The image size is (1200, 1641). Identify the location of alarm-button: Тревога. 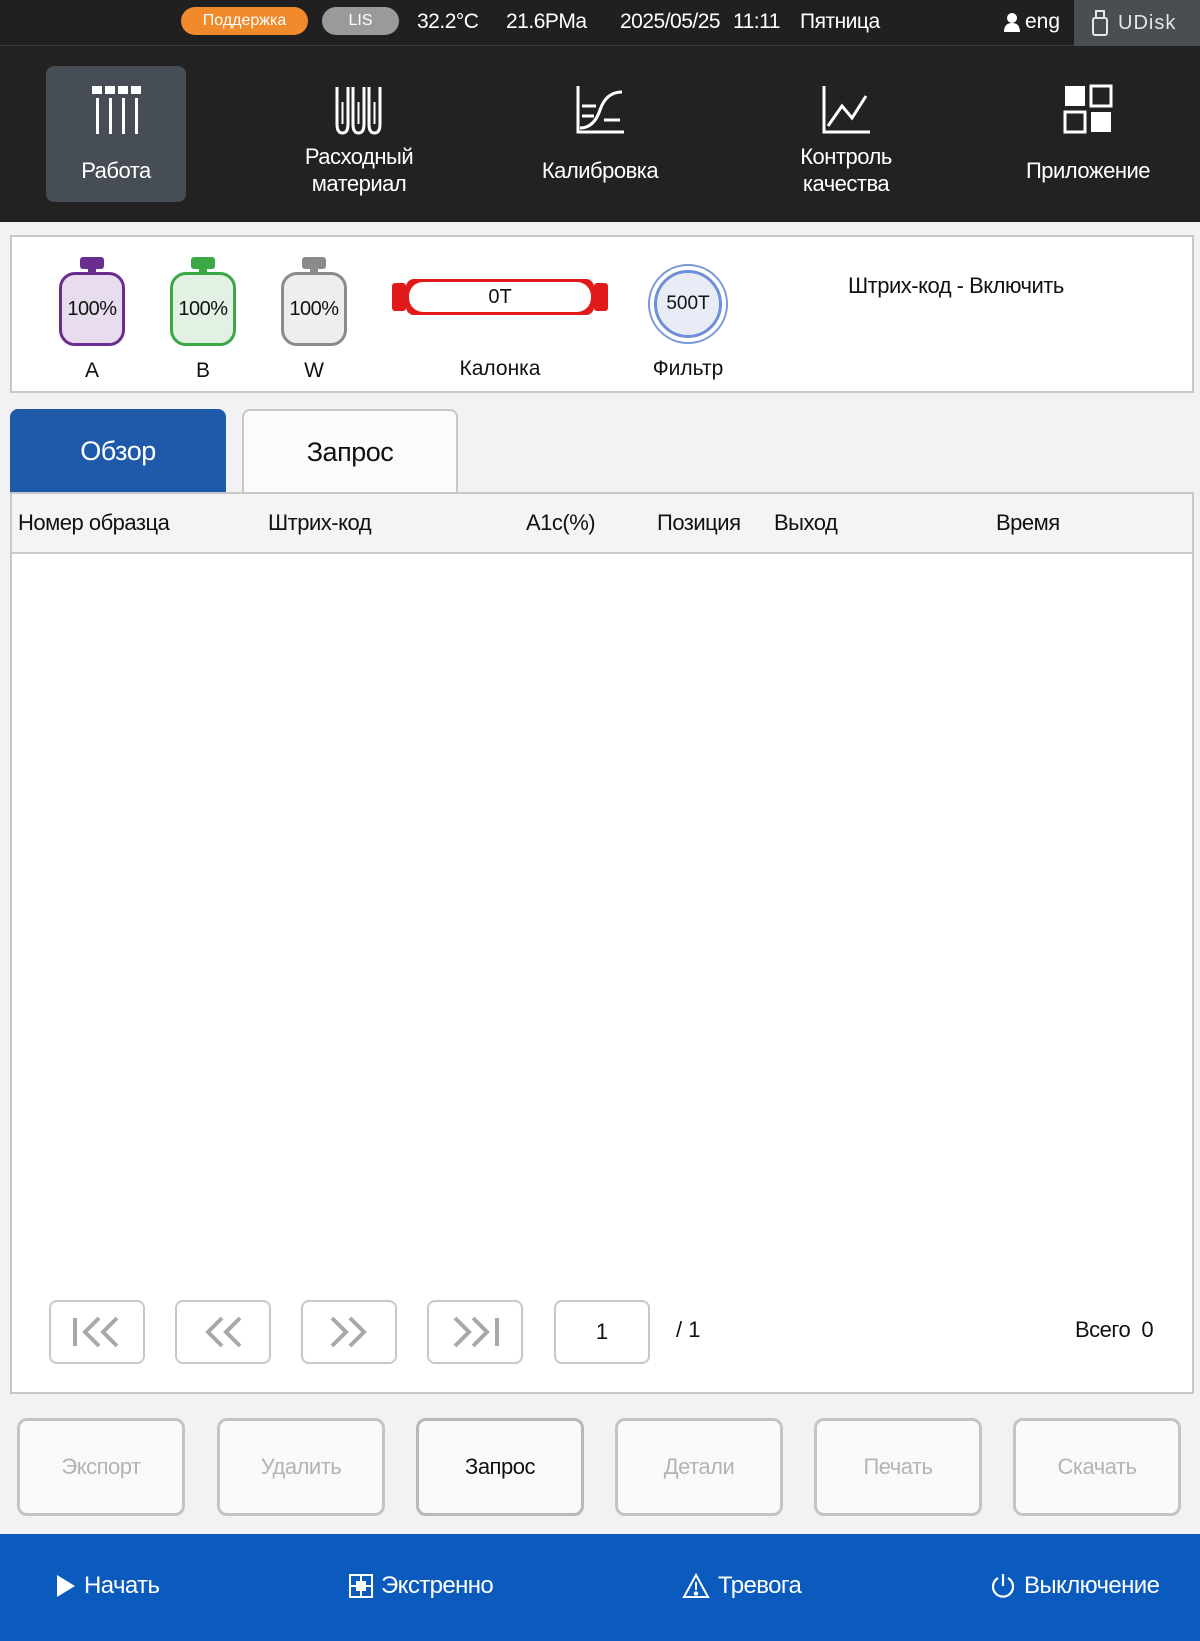
(742, 1586).